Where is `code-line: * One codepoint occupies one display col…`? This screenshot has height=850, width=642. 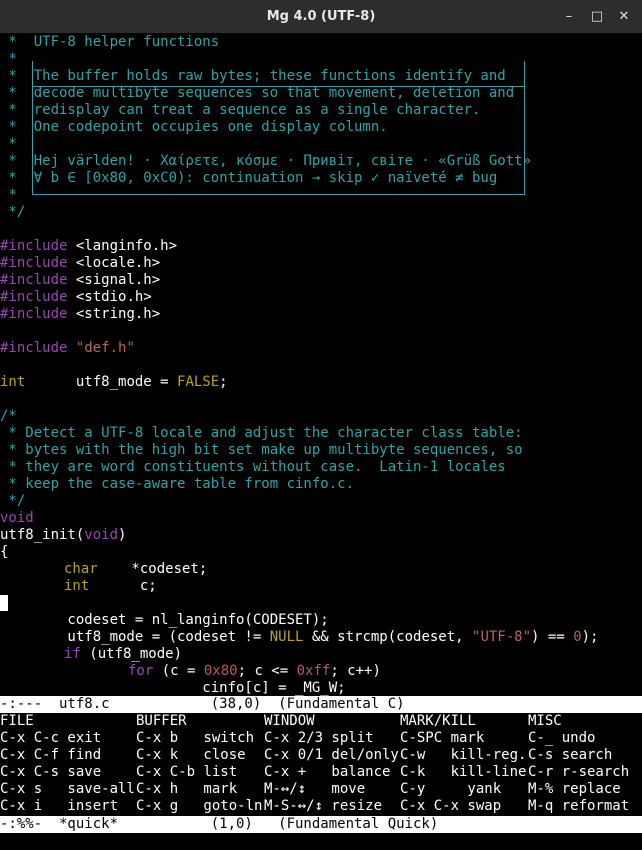
code-line: * One codepoint occupies one display col… is located at coordinates (194, 127).